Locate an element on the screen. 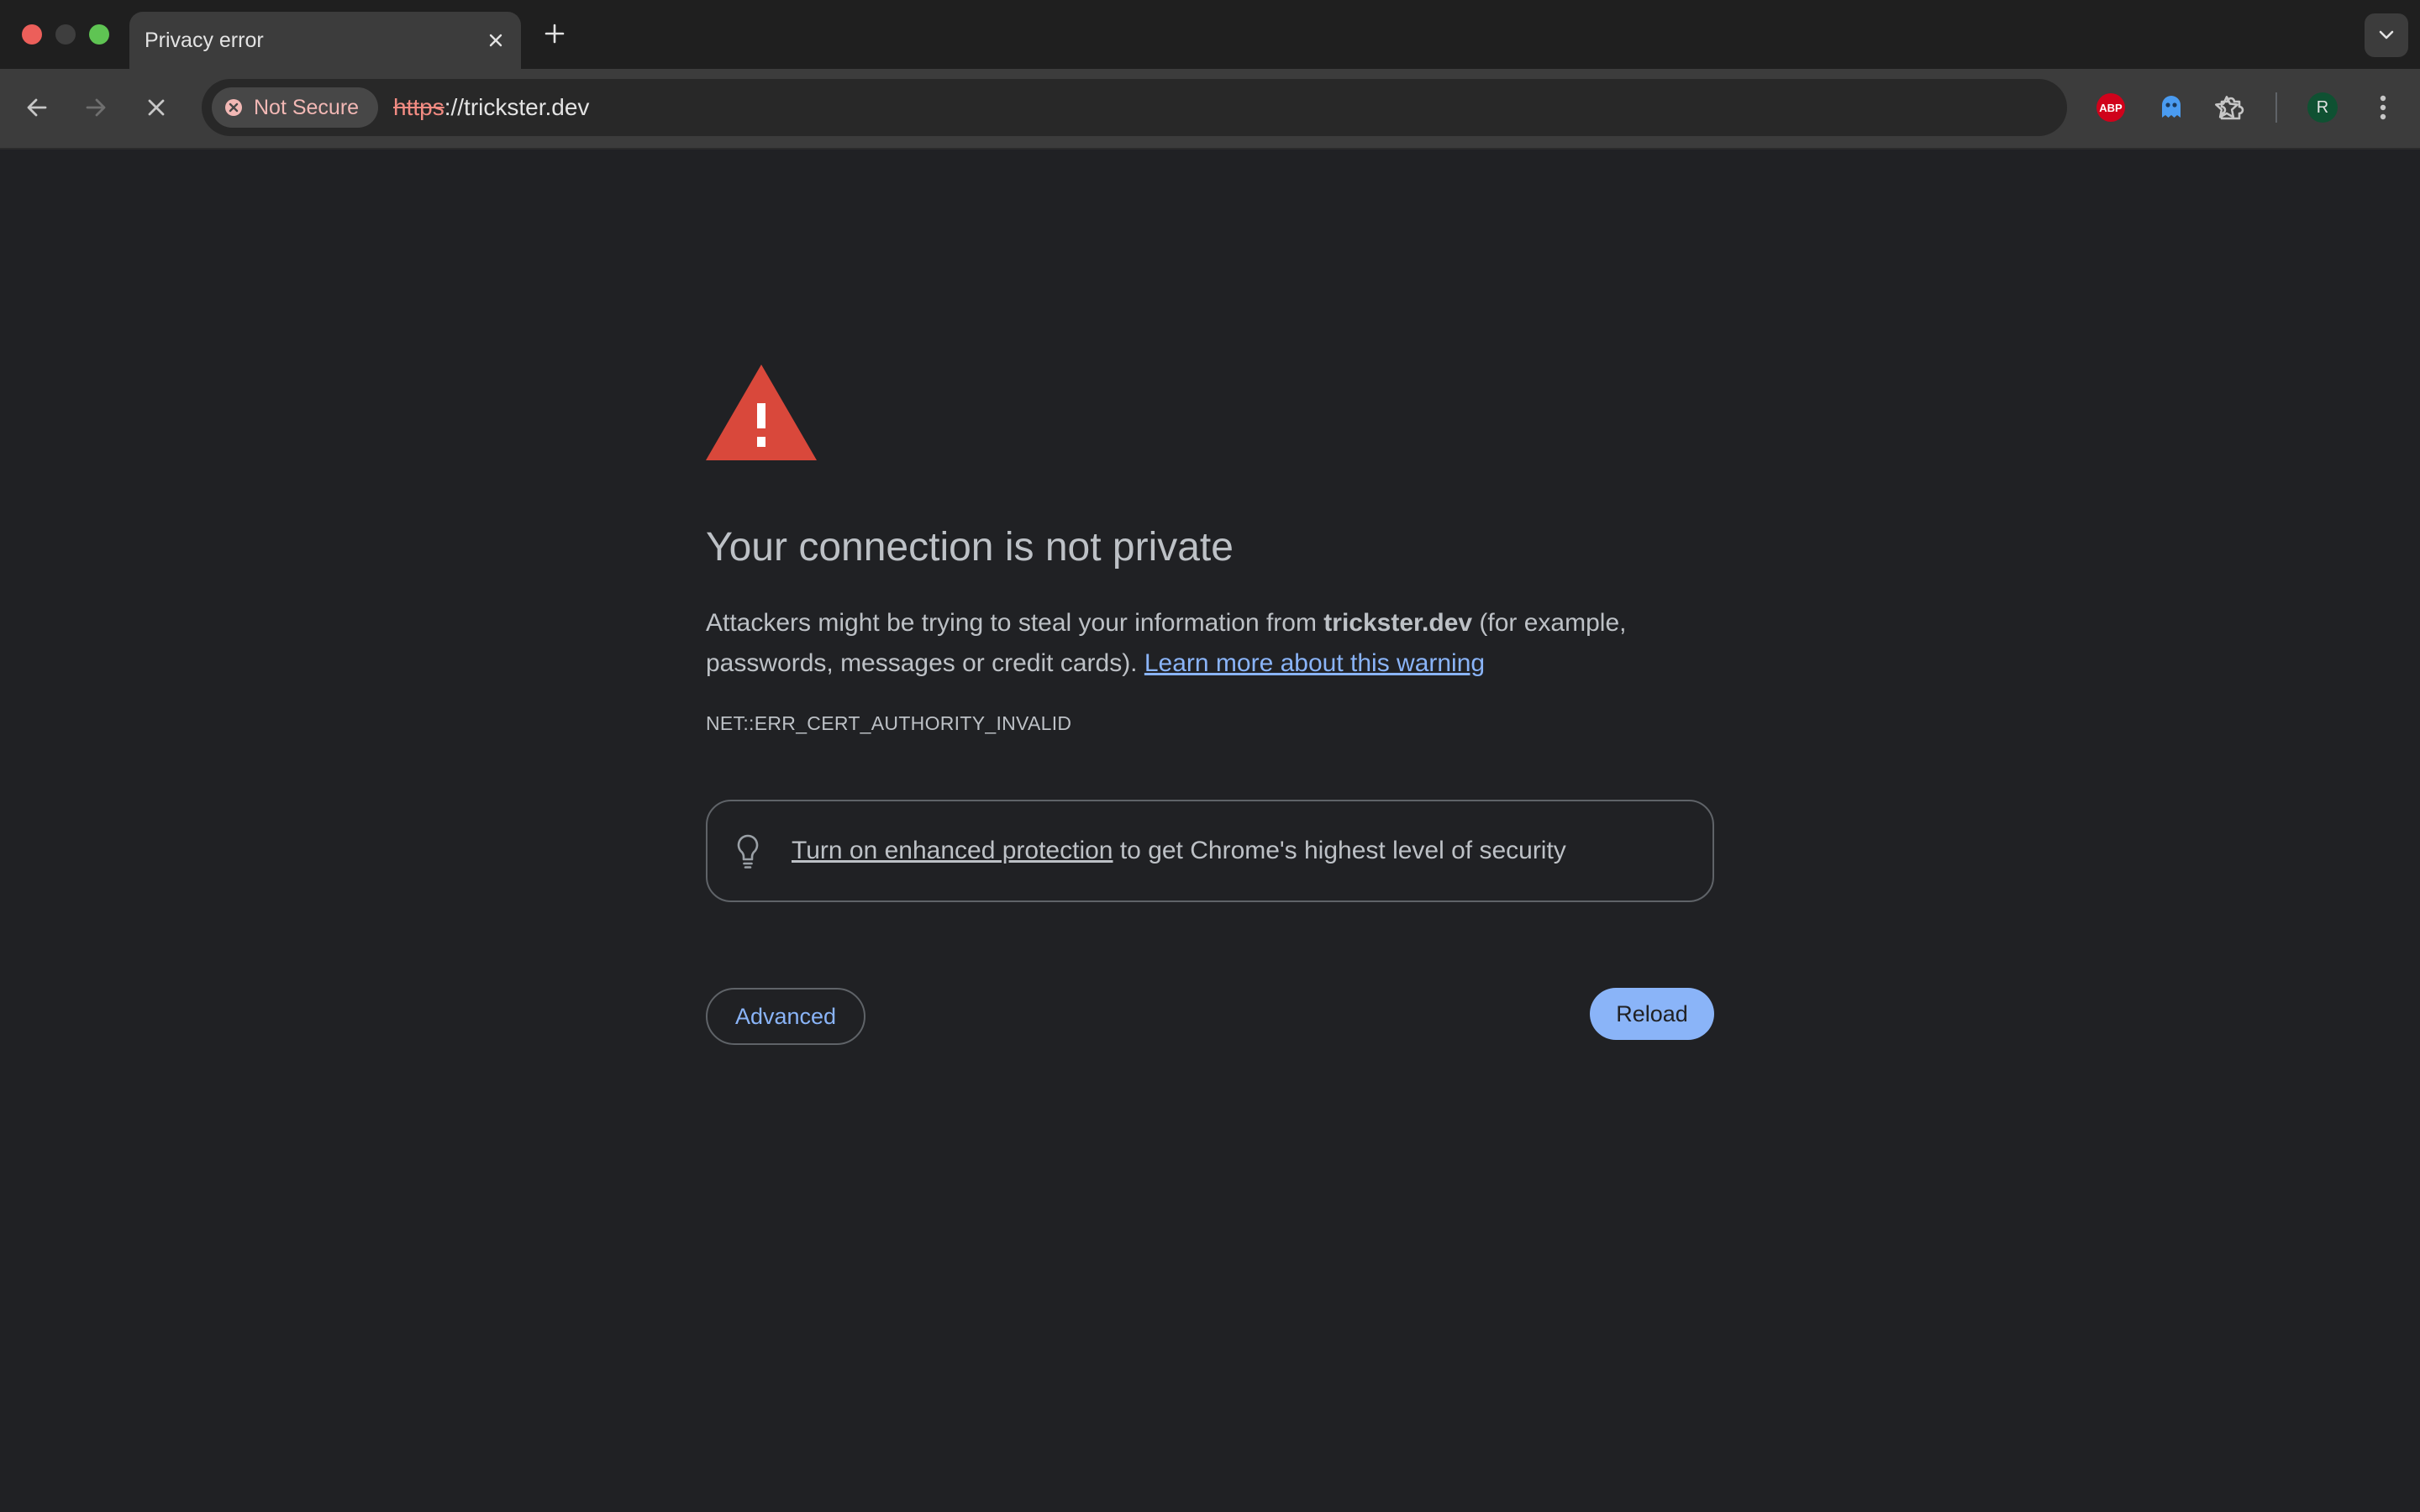 This screenshot has height=1512, width=2420. security-chip: Not Secure is located at coordinates (295, 107).